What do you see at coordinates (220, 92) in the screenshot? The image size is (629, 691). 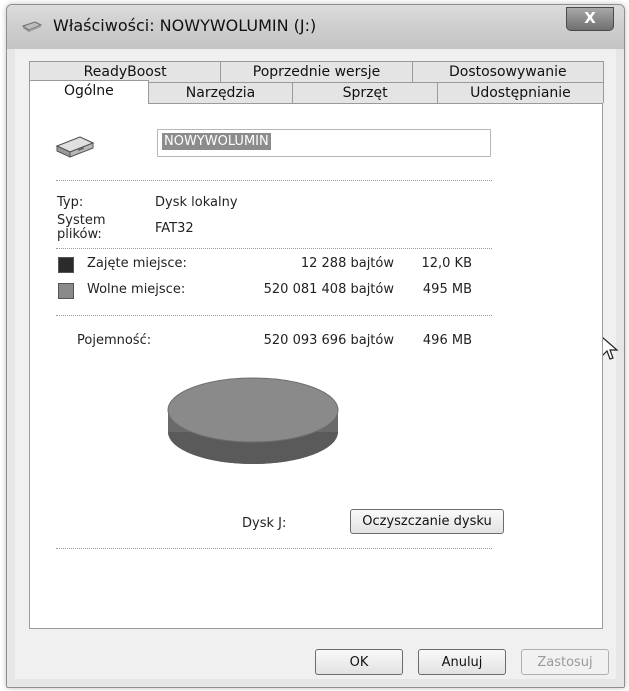 I see `tab-tools: Narzędzia` at bounding box center [220, 92].